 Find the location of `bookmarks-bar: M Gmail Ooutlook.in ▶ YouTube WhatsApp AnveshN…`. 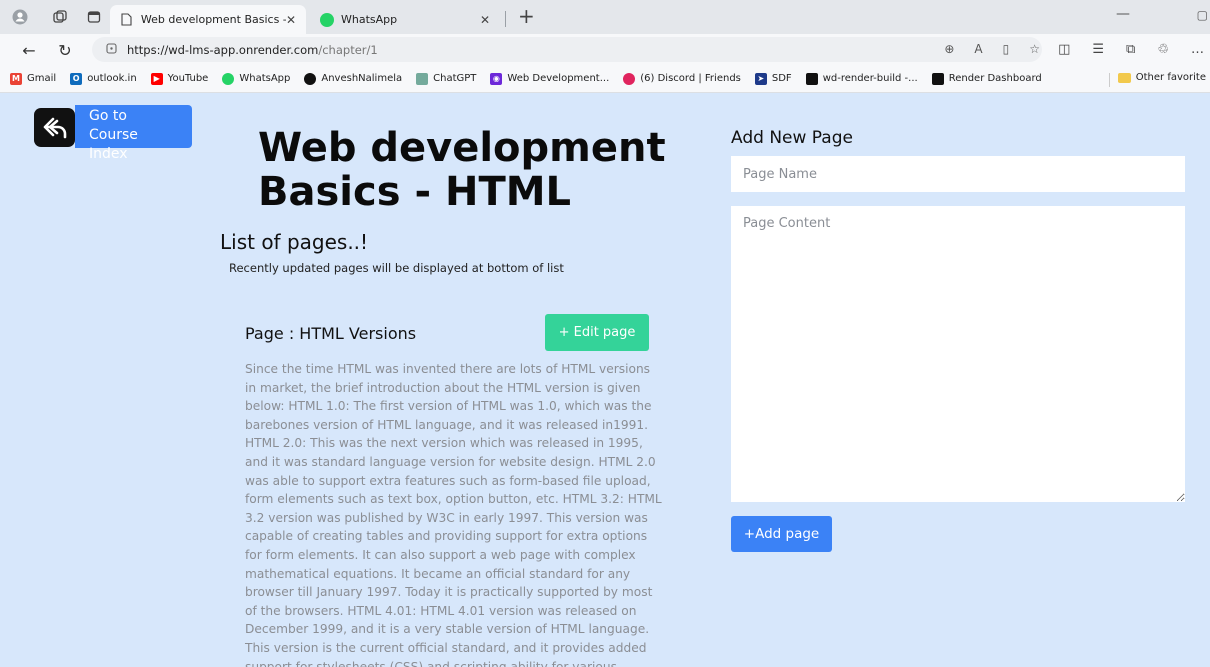

bookmarks-bar: M Gmail Ooutlook.in ▶ YouTube WhatsApp AnveshN… is located at coordinates (605, 79).